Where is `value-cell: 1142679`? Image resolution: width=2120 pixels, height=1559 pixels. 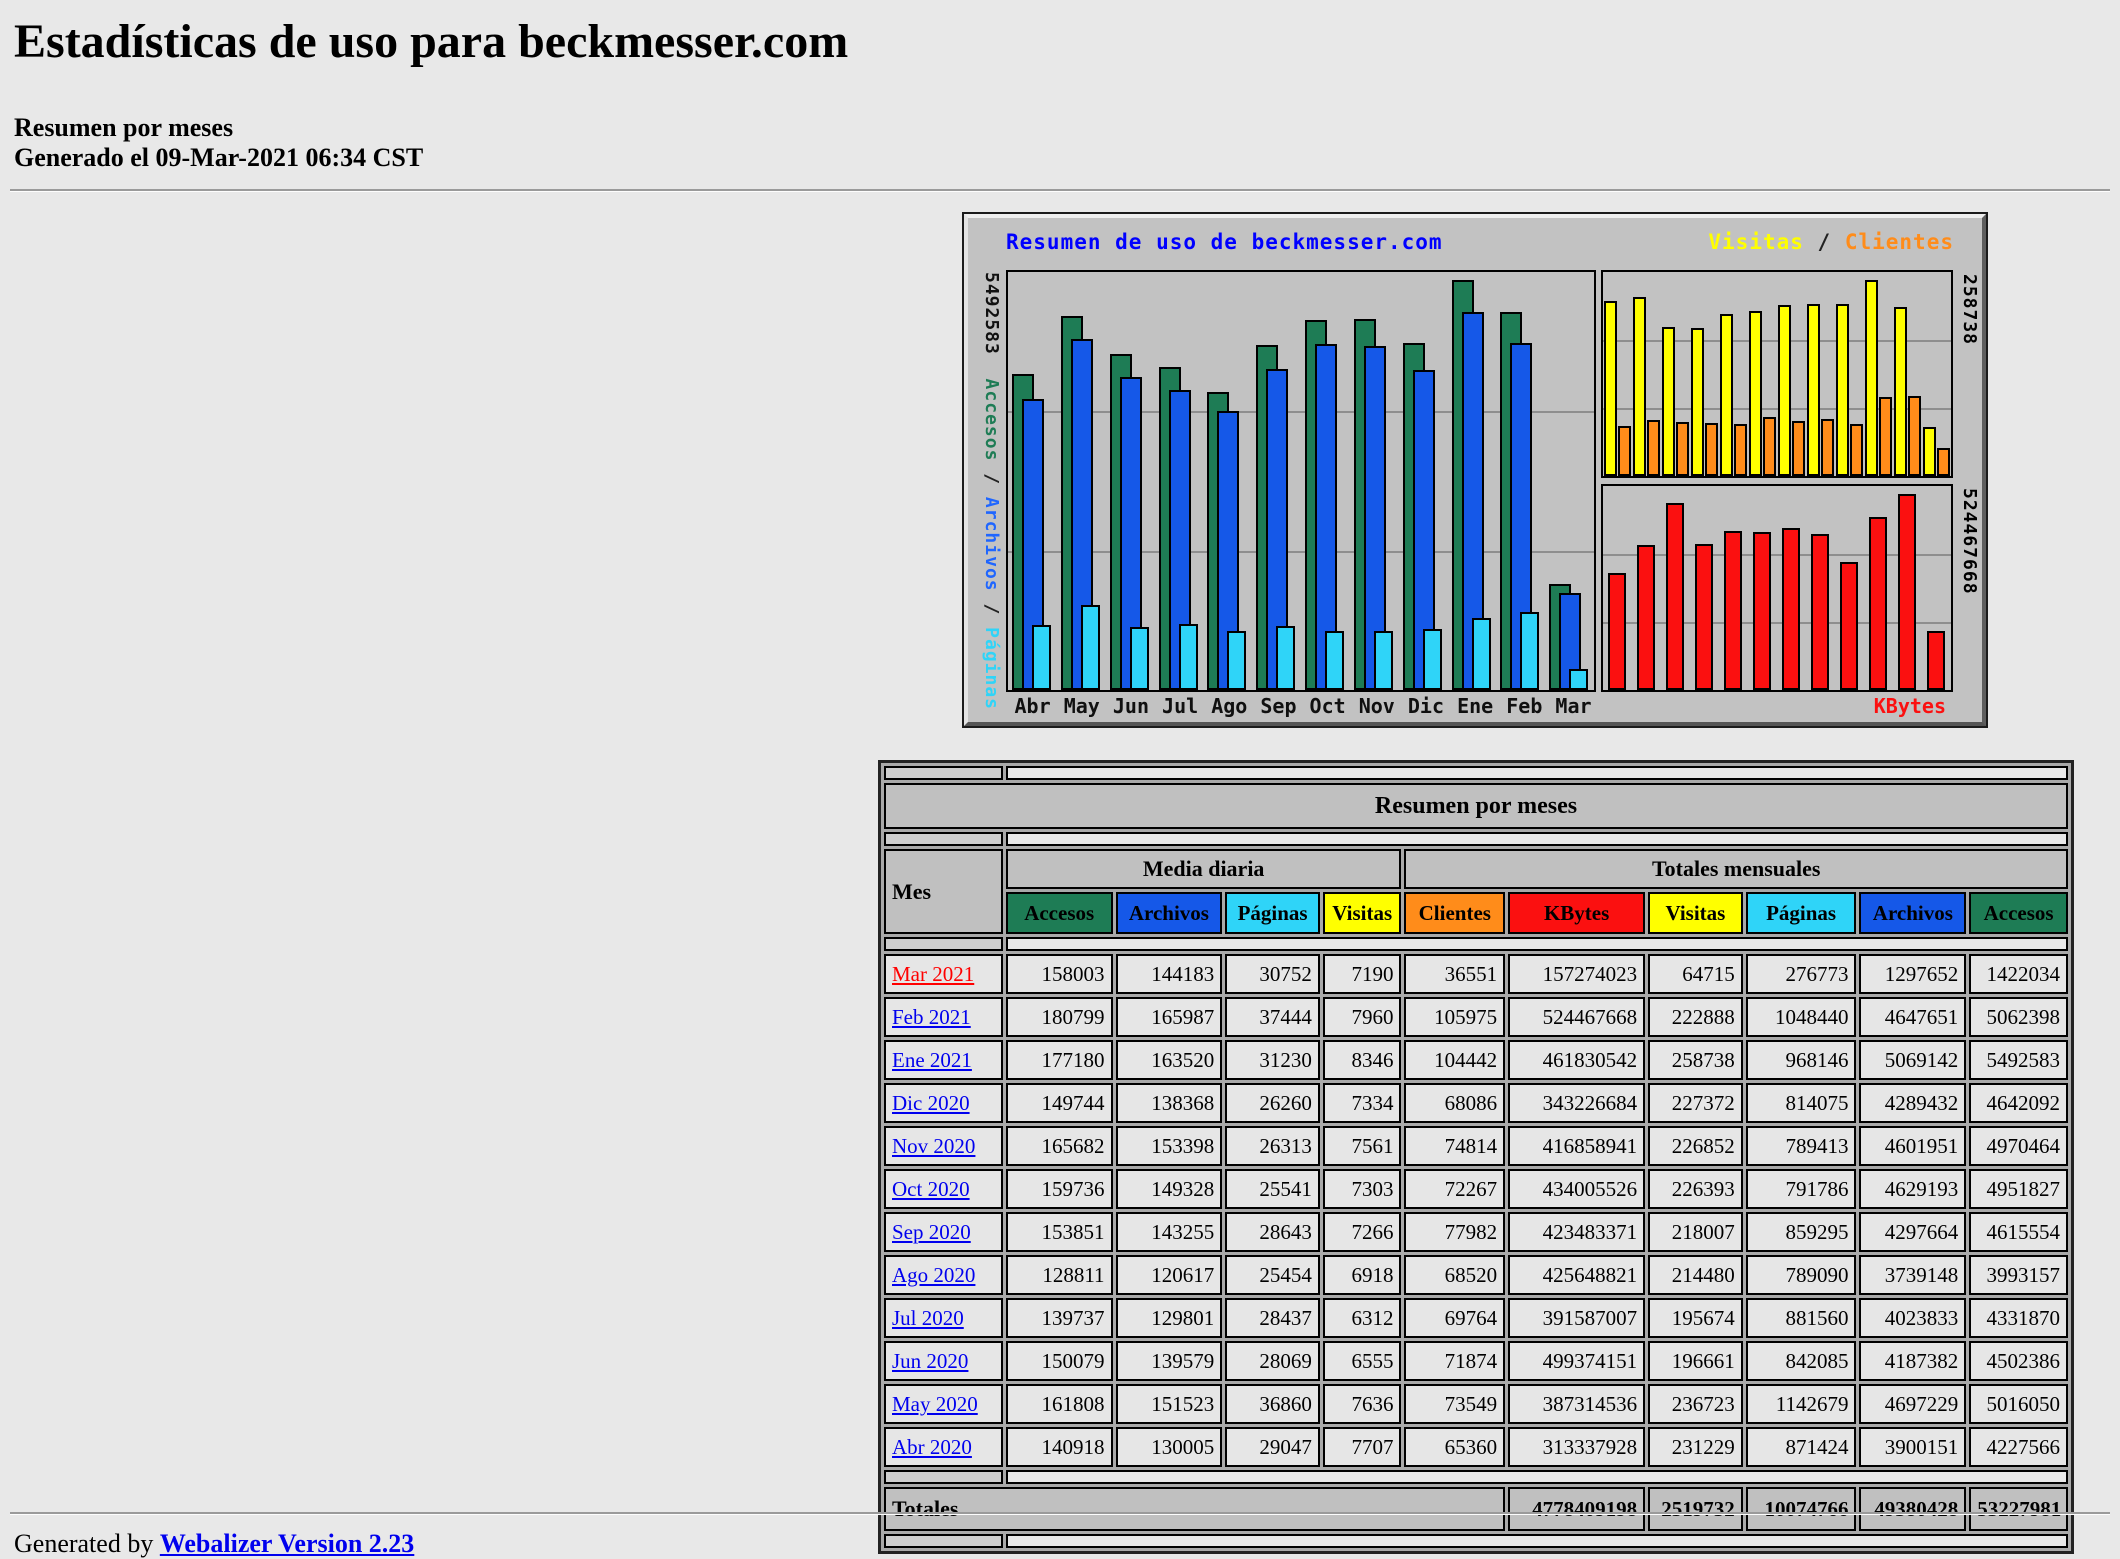
value-cell: 1142679 is located at coordinates (1801, 1404).